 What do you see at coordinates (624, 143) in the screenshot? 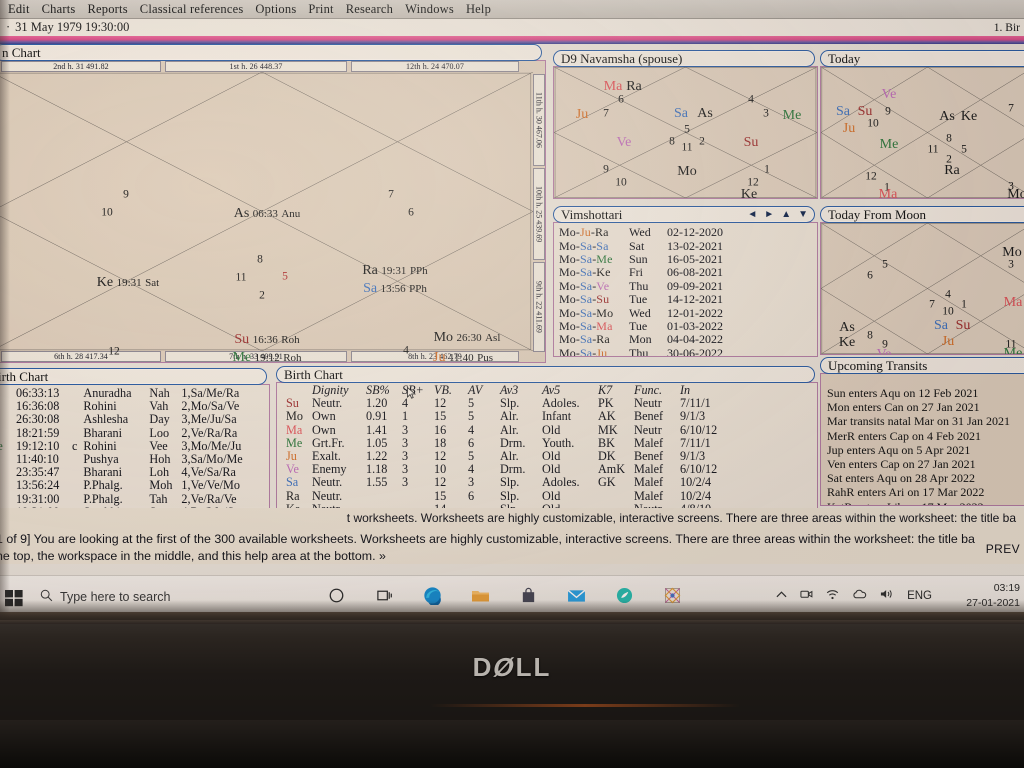
I see `planet-ve: Ve` at bounding box center [624, 143].